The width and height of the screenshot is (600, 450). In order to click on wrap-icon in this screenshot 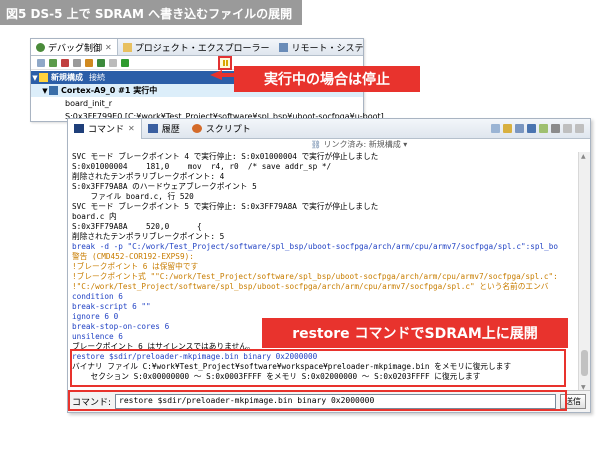, I will do `click(543, 128)`.